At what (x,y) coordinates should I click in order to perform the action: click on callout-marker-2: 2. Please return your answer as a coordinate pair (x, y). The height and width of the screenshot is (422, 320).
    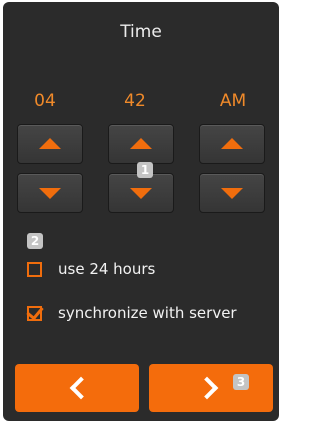
    Looking at the image, I should click on (35, 241).